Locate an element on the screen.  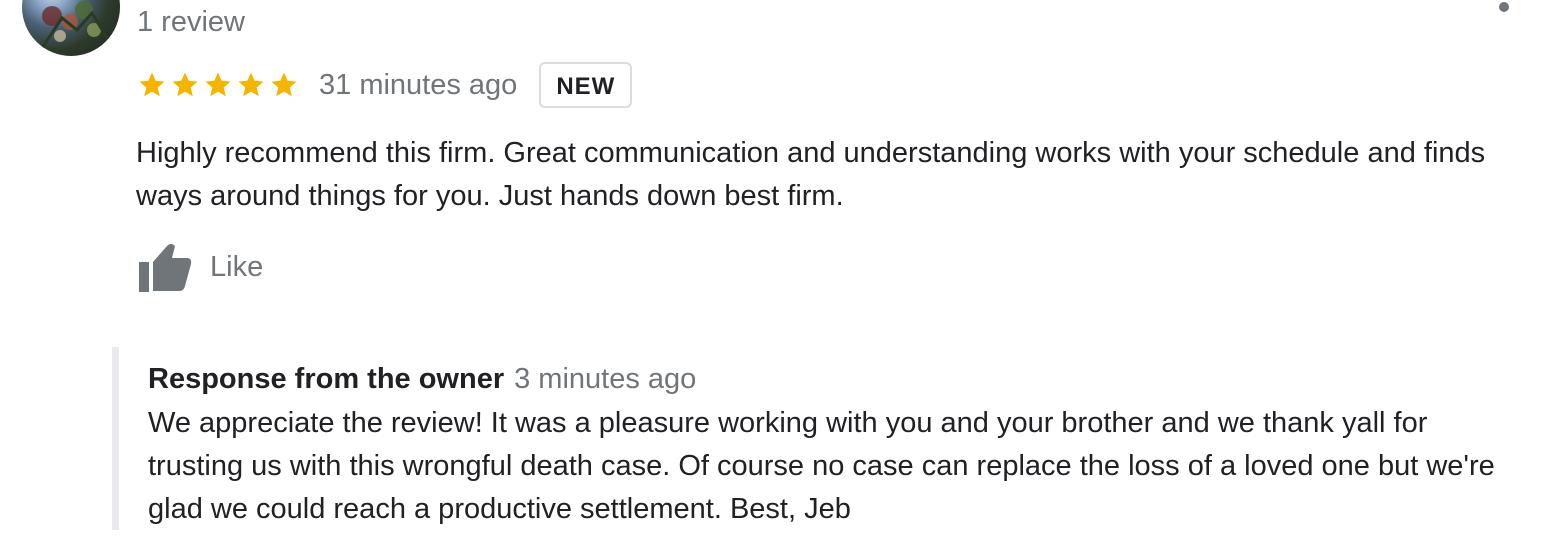
owner-response-title: Response from the owner is located at coordinates (326, 379).